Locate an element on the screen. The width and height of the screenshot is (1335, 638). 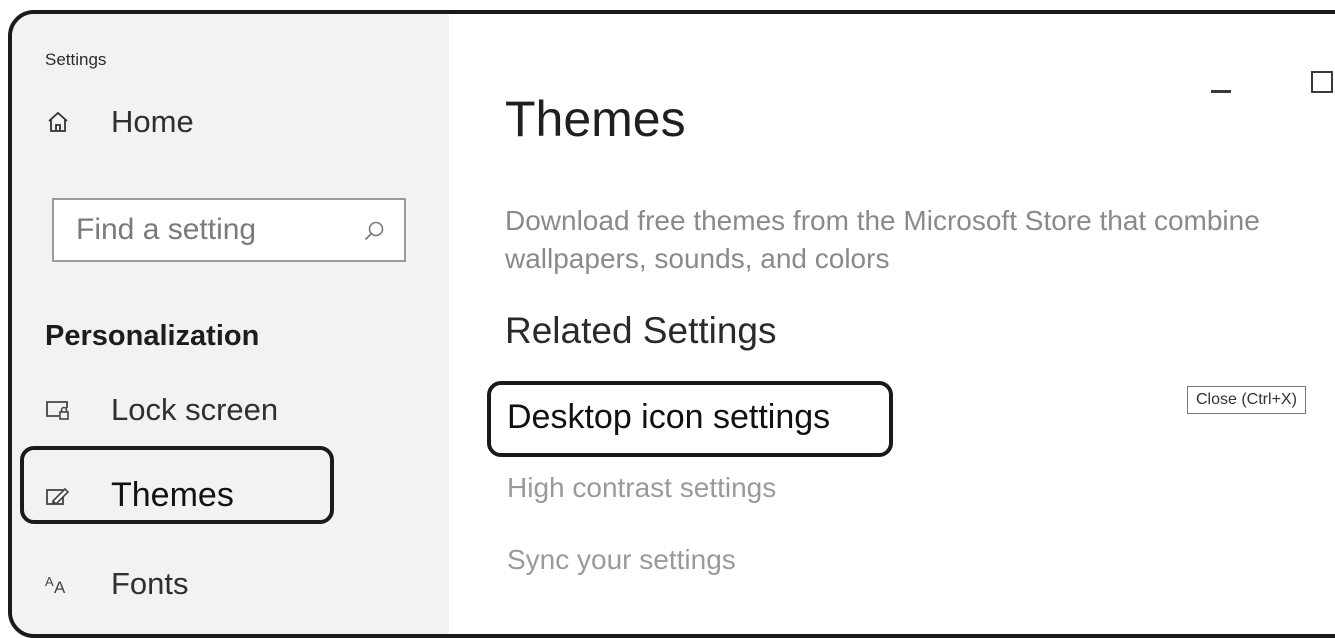
sidebar-item-label: Themes is located at coordinates (172, 495).